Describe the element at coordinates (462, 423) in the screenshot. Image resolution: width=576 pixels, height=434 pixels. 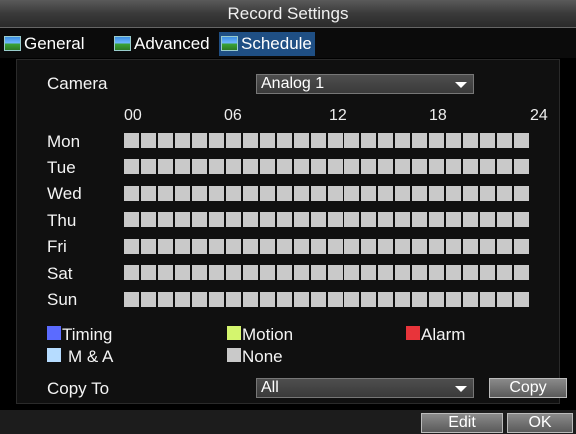
I see `edit-button: Edit` at that location.